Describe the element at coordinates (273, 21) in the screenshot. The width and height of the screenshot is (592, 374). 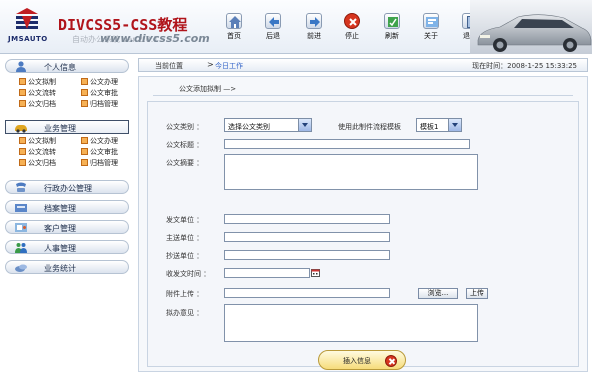
I see `back-arrow-icon` at that location.